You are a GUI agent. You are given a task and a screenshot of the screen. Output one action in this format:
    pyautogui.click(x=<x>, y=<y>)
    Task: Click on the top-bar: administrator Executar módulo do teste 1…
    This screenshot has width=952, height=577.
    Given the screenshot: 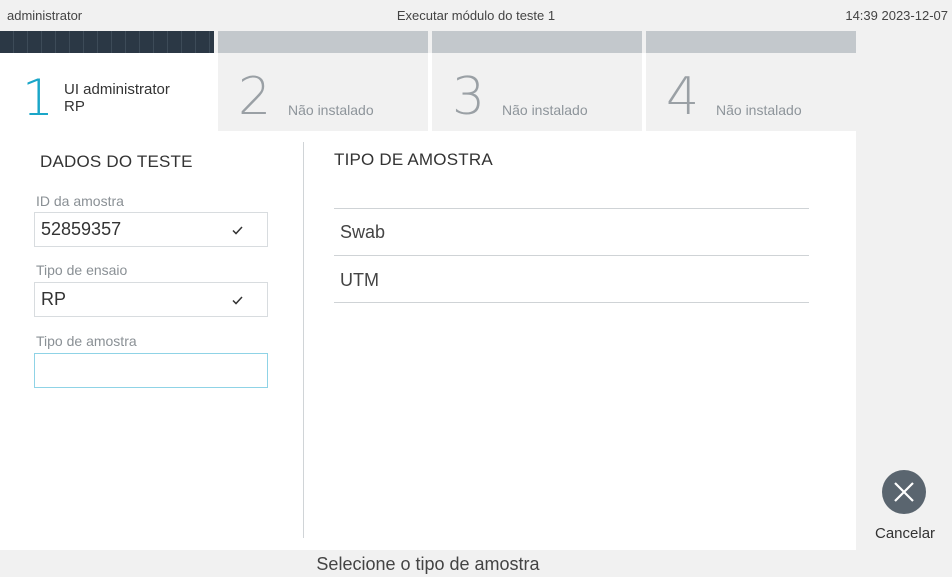 What is the action you would take?
    pyautogui.click(x=476, y=15)
    